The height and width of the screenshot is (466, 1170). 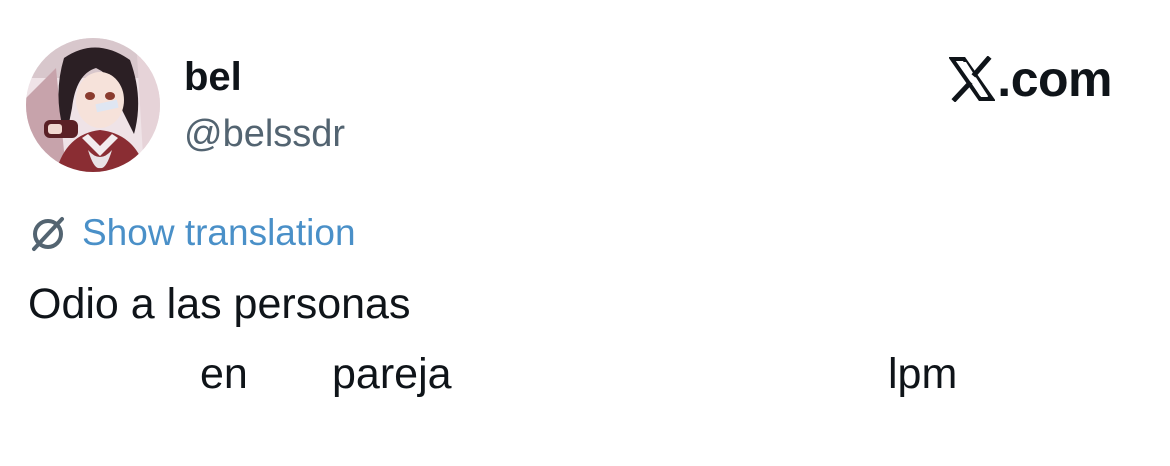 I want to click on avatar, so click(x=93, y=105).